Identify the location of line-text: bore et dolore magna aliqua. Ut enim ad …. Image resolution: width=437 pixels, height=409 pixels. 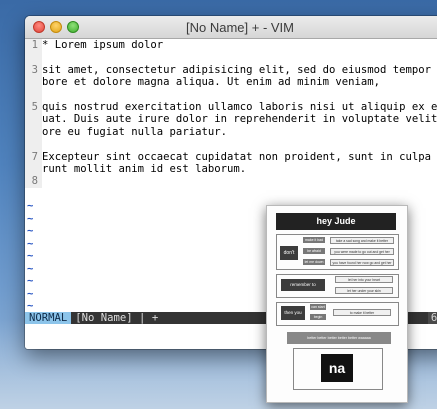
(211, 82).